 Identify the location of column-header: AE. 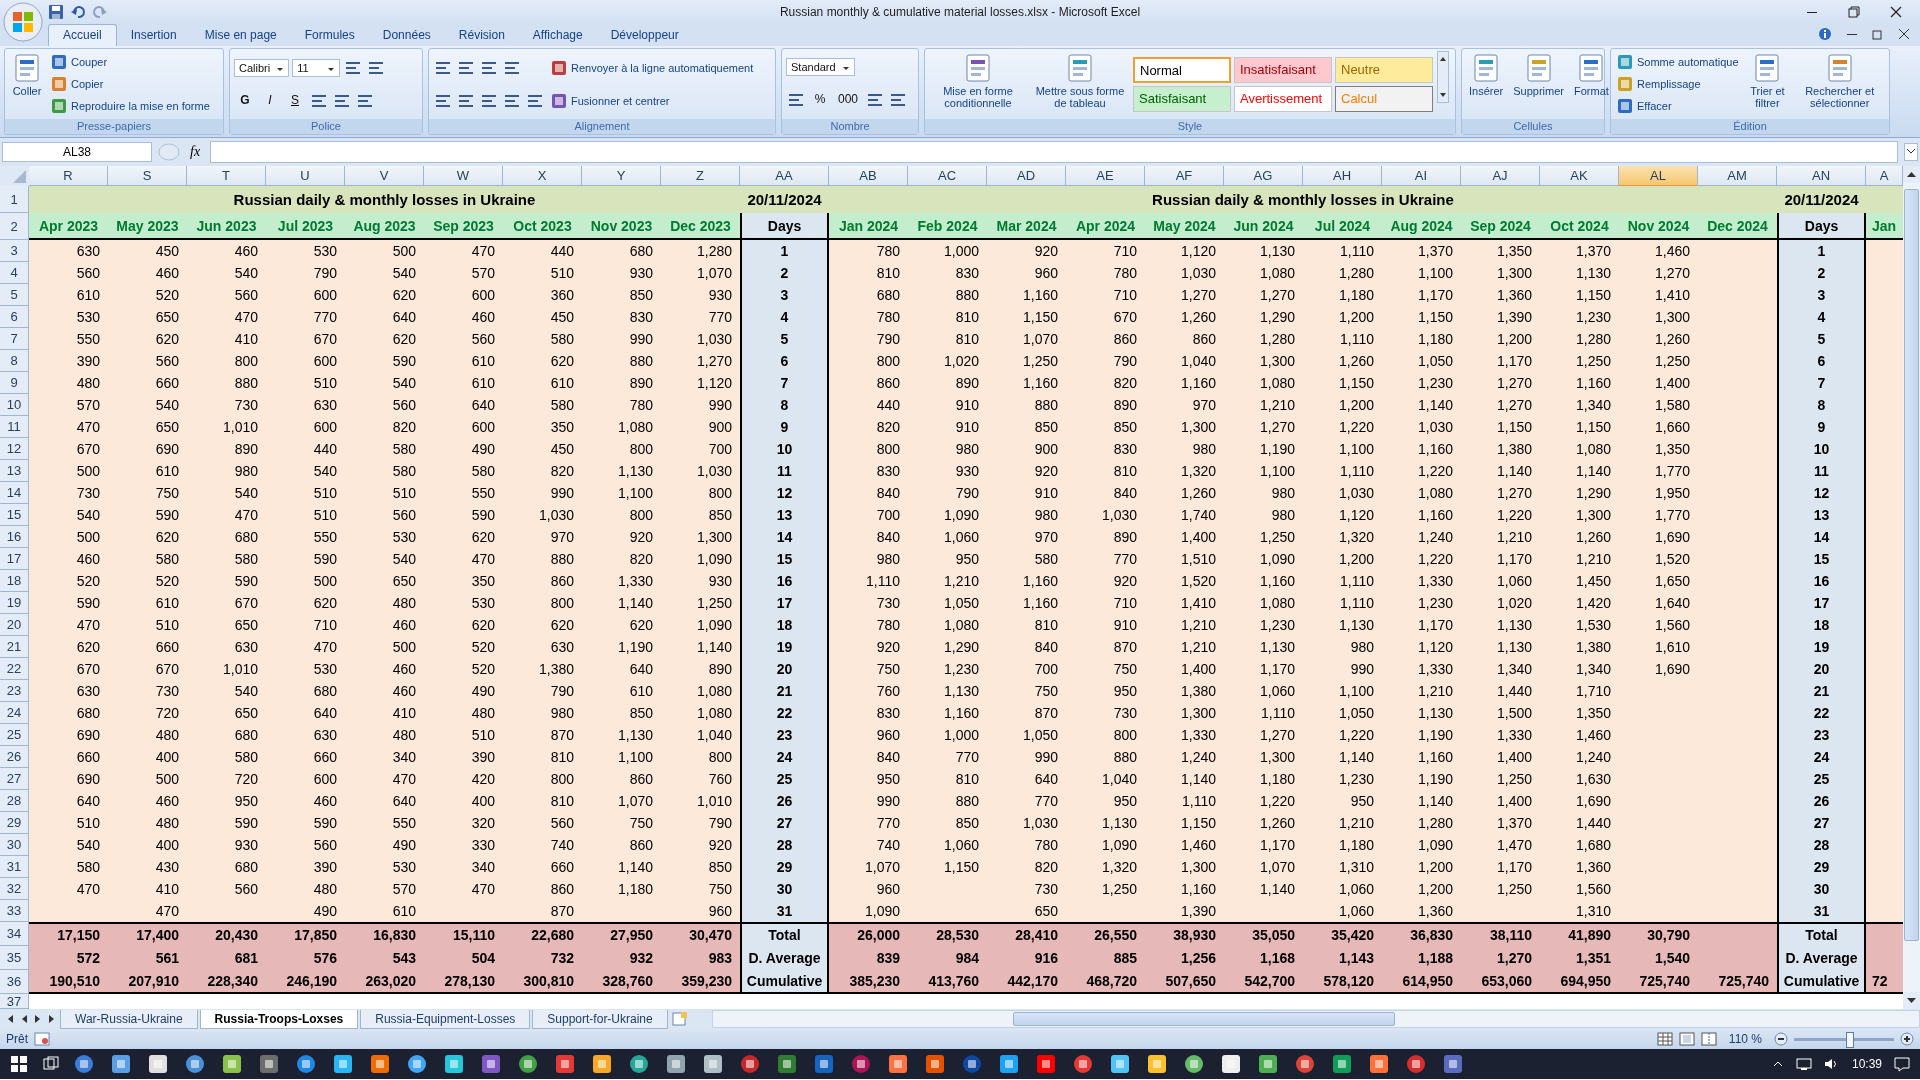
(1105, 176).